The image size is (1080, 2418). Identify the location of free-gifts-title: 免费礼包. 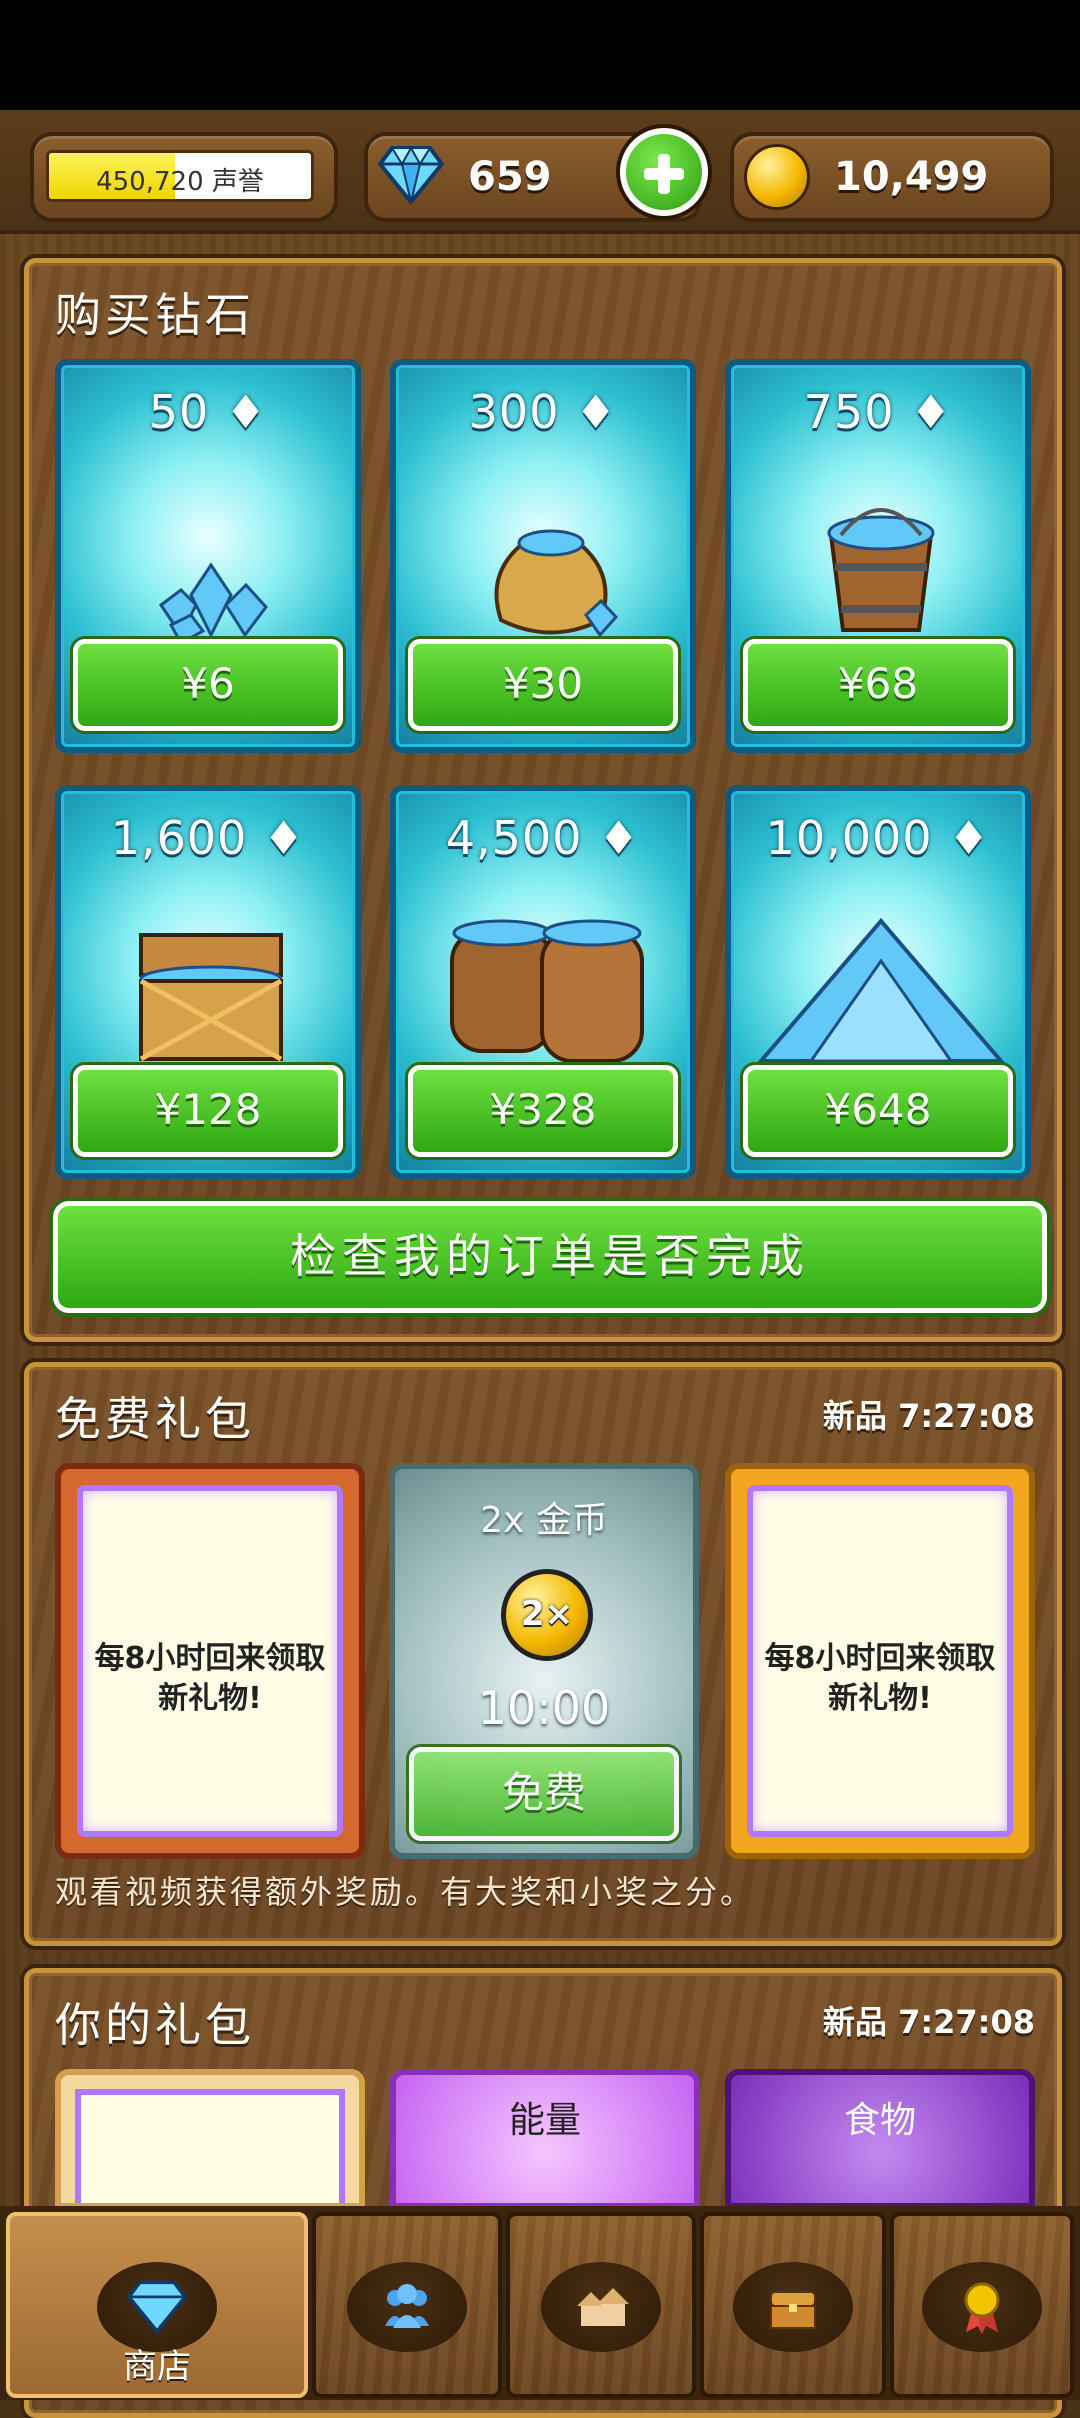
(155, 1419).